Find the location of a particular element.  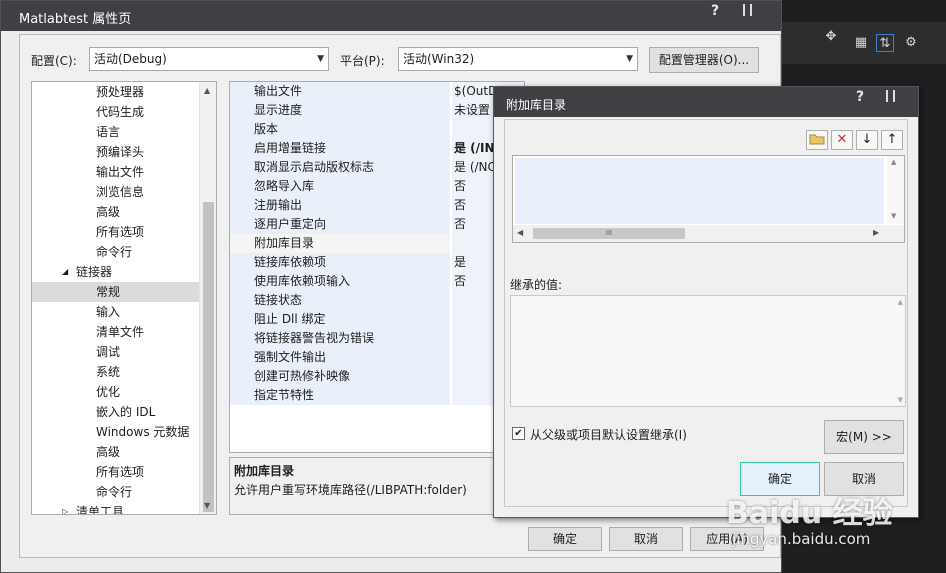

scroll-left-icon: ◀ is located at coordinates (520, 232).